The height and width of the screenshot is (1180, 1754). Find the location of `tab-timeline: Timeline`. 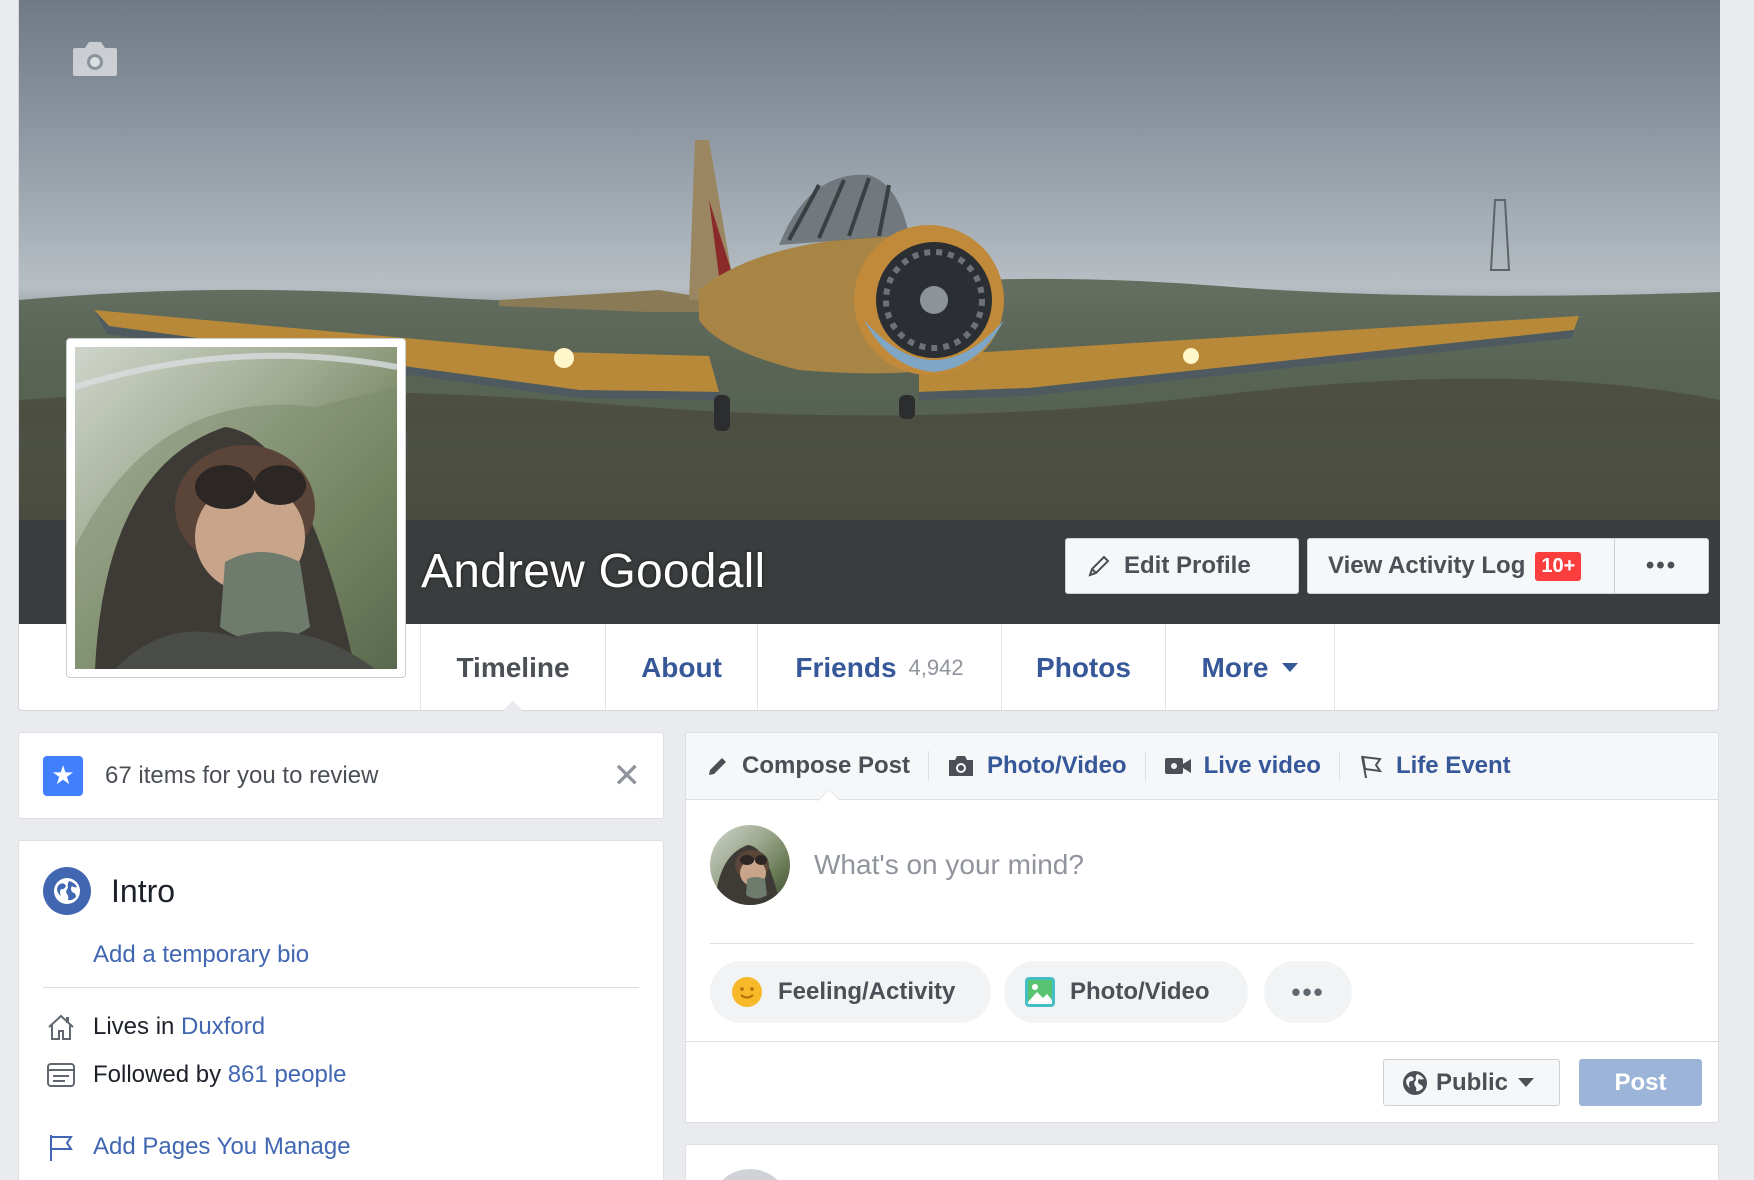

tab-timeline: Timeline is located at coordinates (513, 668).